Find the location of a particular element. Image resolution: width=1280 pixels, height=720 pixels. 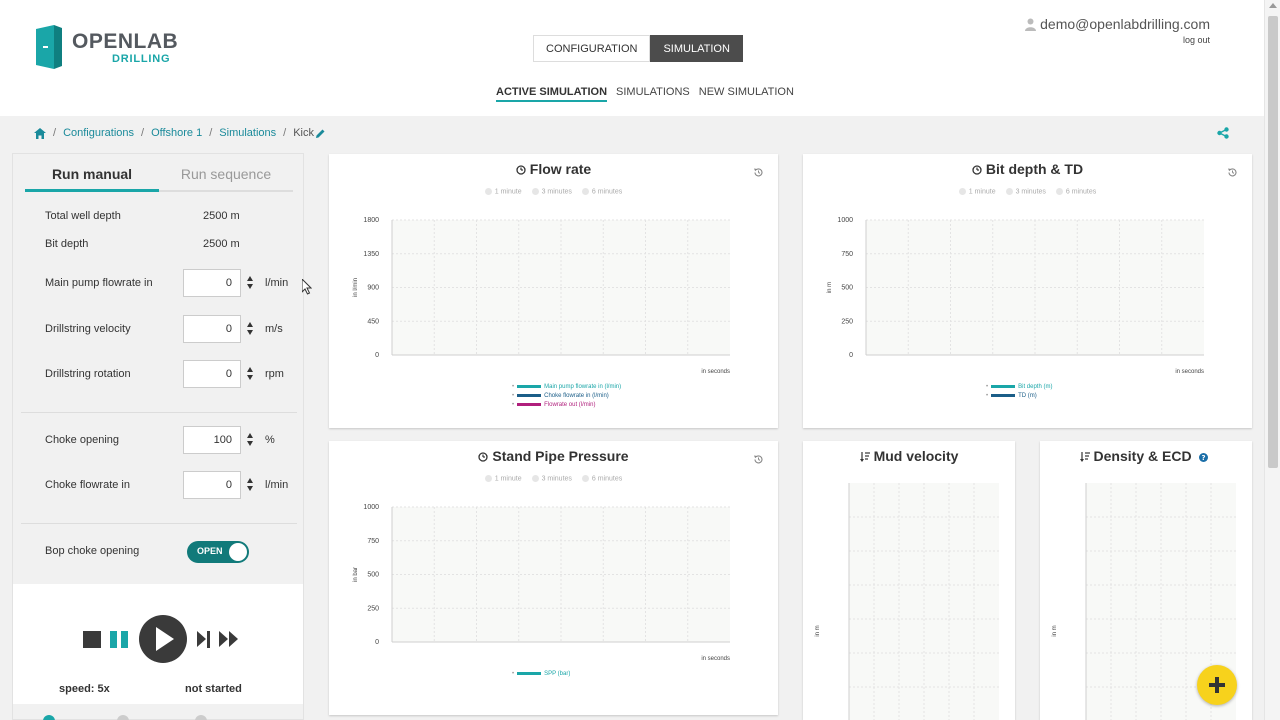

legend-label: Choke flowrate in (l/min) is located at coordinates (576, 395).